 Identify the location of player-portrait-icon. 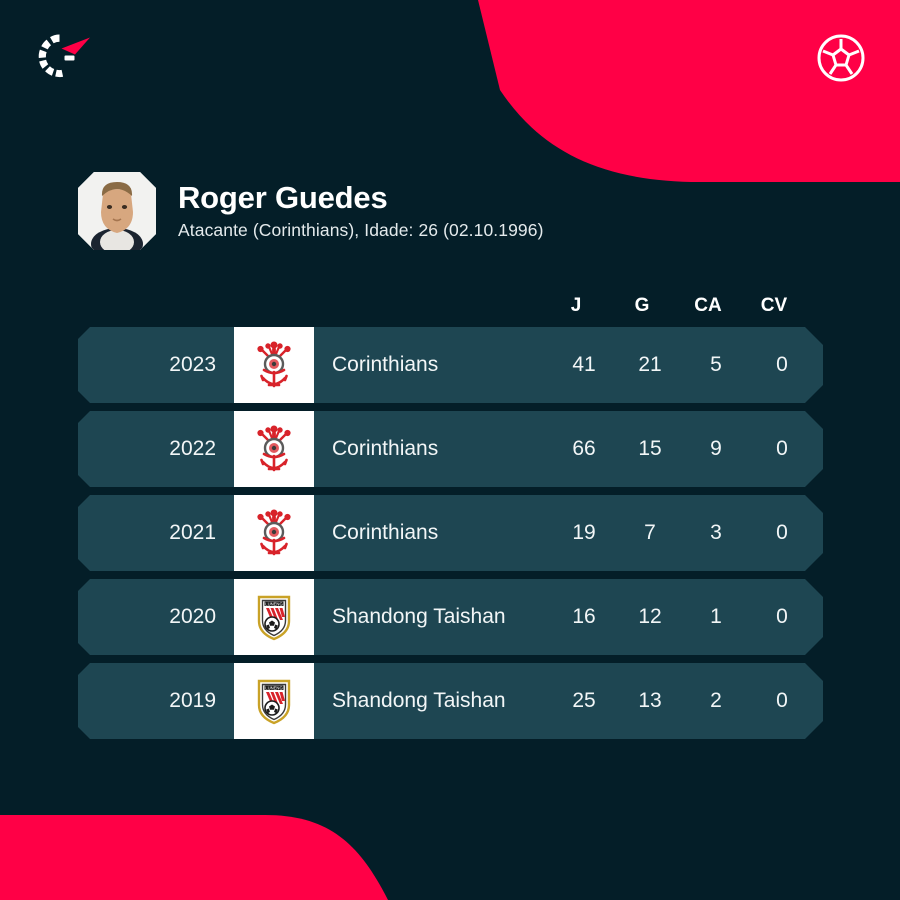
(117, 211).